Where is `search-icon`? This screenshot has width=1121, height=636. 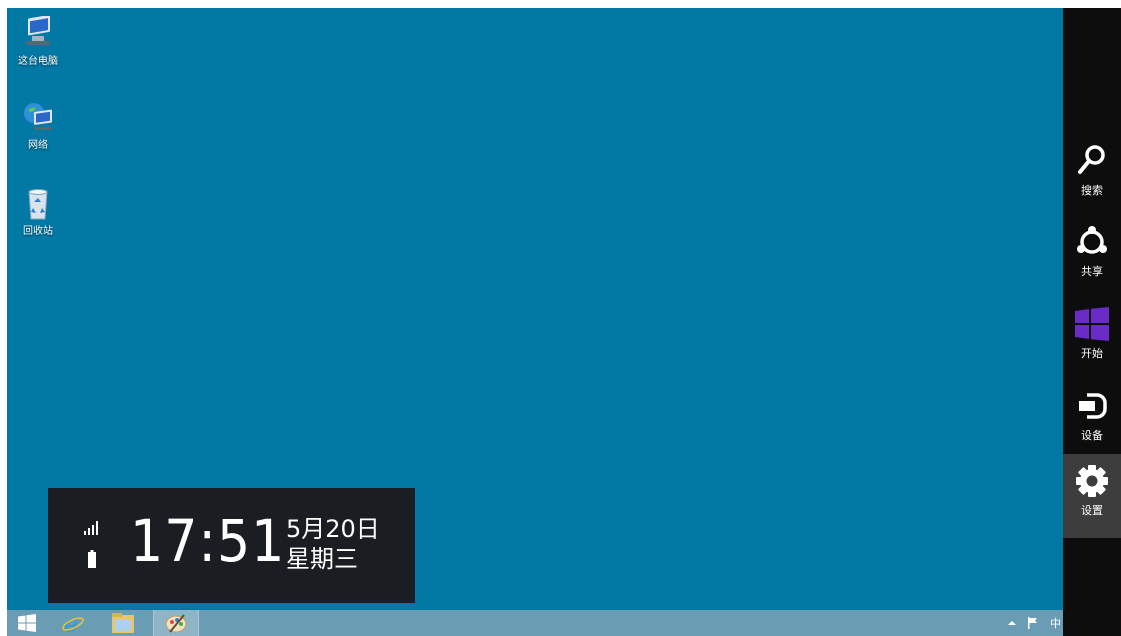
search-icon is located at coordinates (1091, 159).